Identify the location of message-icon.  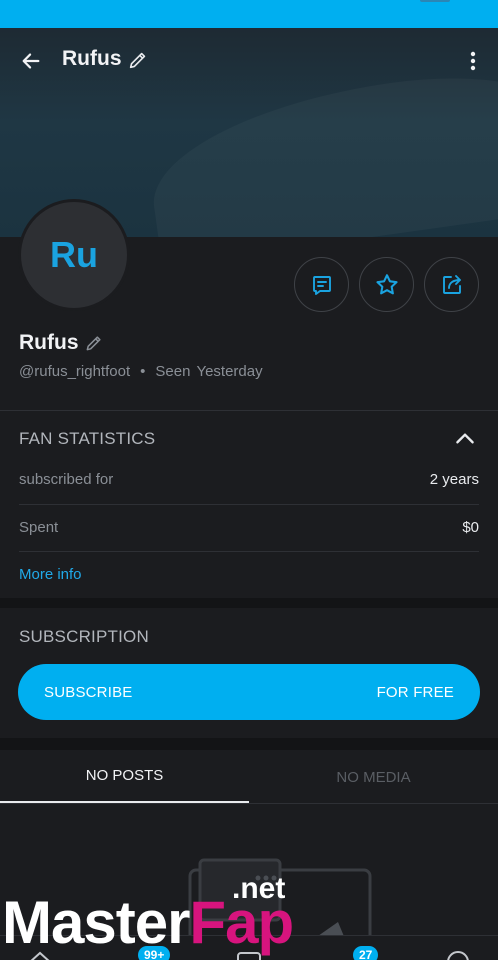
(321, 285).